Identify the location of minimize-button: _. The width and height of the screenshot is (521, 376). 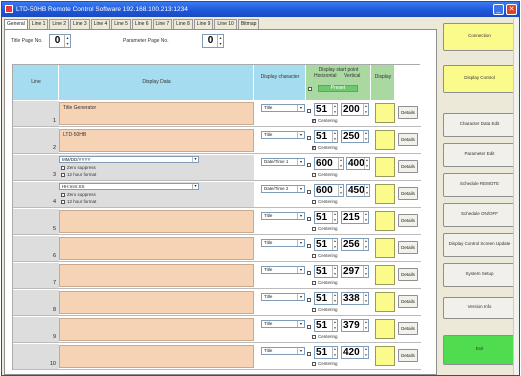
(498, 9).